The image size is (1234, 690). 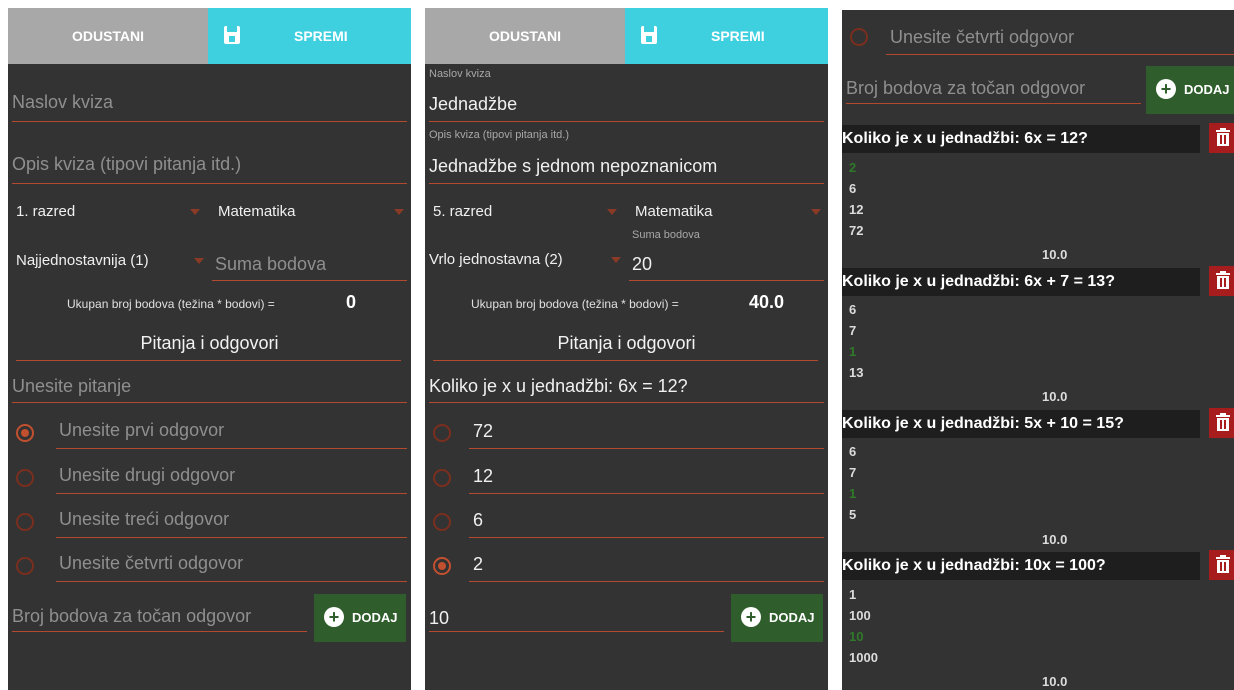 What do you see at coordinates (575, 304) in the screenshot?
I see `total-points-label: Ukupan broj bodova (težina * bodovi) =` at bounding box center [575, 304].